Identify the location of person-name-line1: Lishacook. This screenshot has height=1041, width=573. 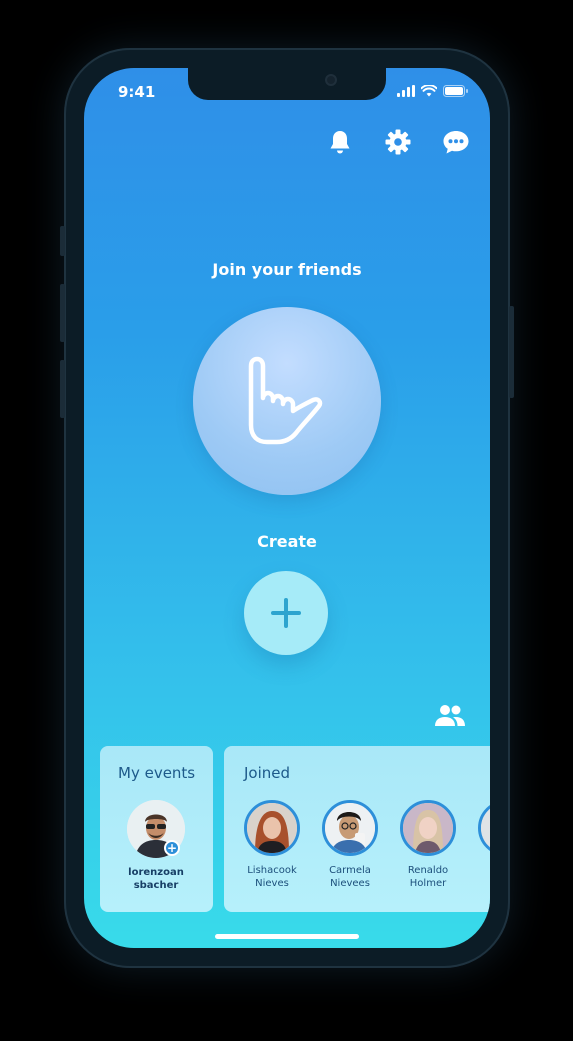
(272, 870).